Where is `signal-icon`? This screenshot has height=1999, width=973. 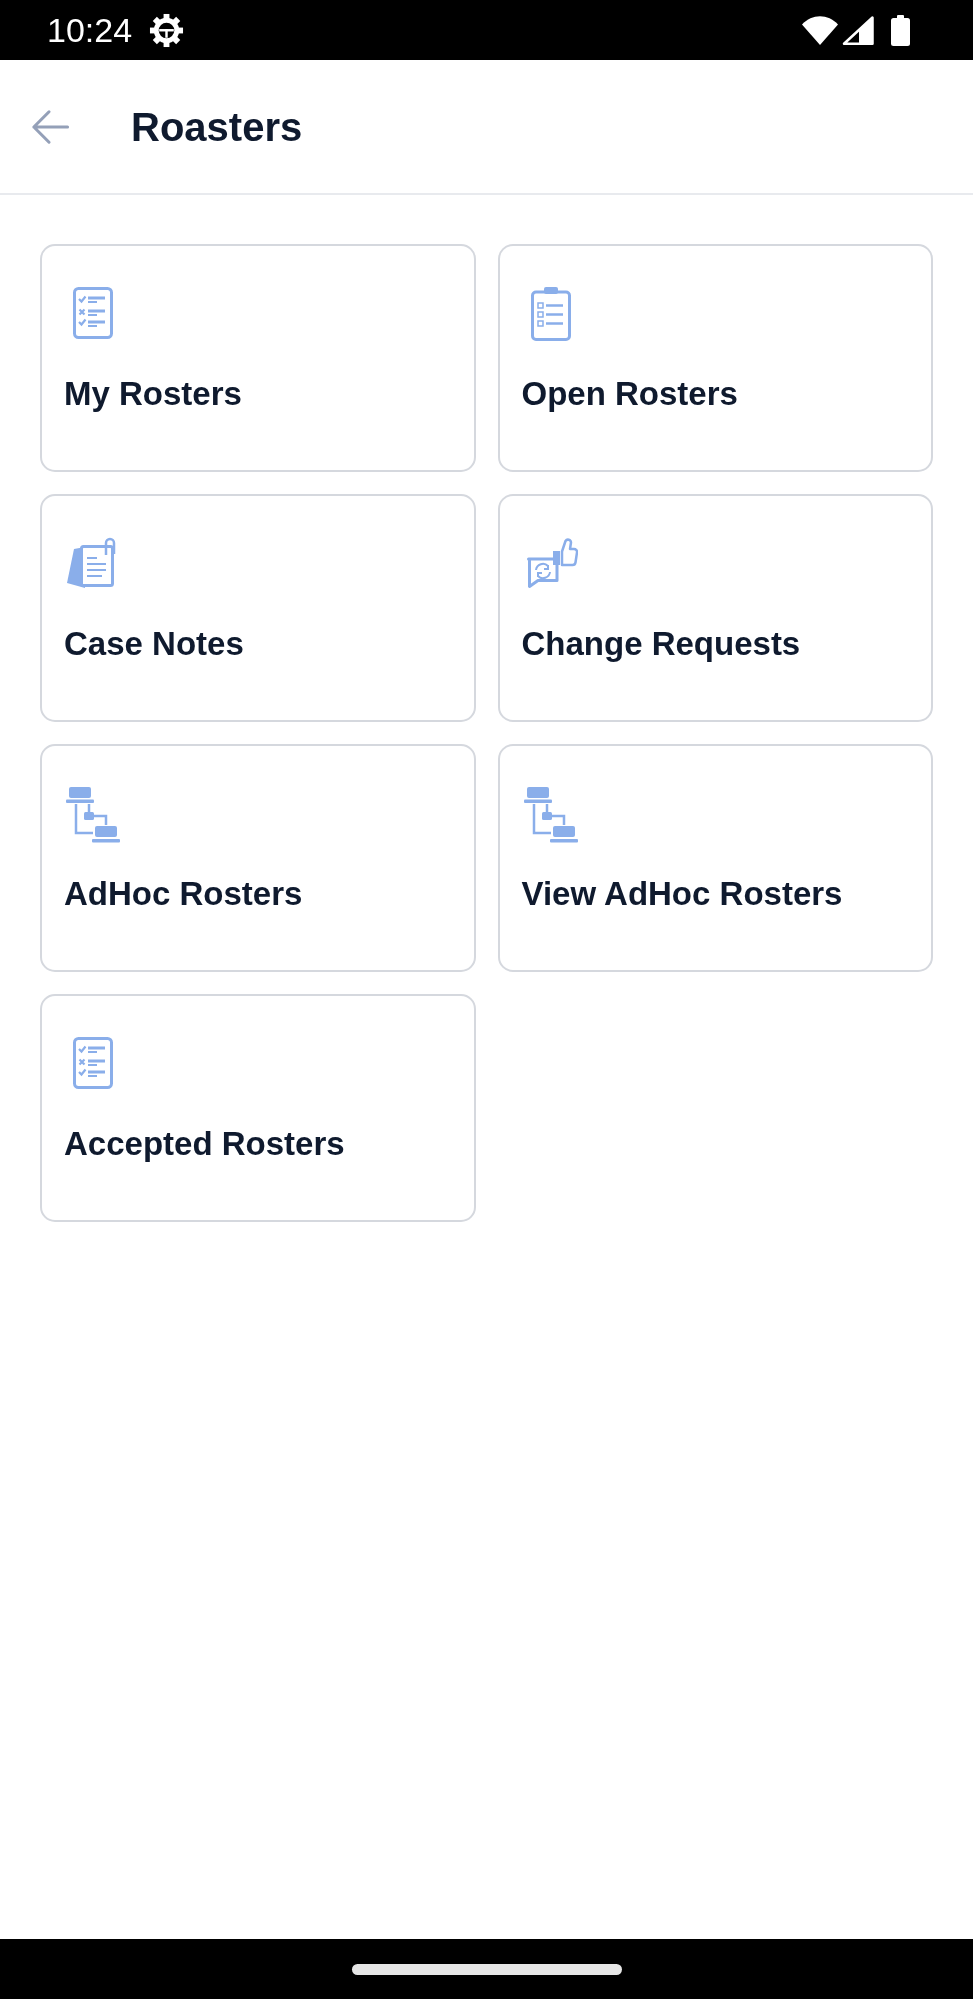 signal-icon is located at coordinates (857, 30).